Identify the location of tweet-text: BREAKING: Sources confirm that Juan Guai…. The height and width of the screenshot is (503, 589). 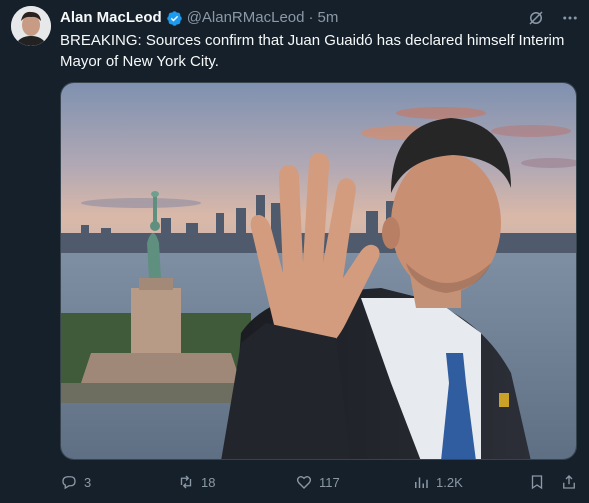
(312, 51).